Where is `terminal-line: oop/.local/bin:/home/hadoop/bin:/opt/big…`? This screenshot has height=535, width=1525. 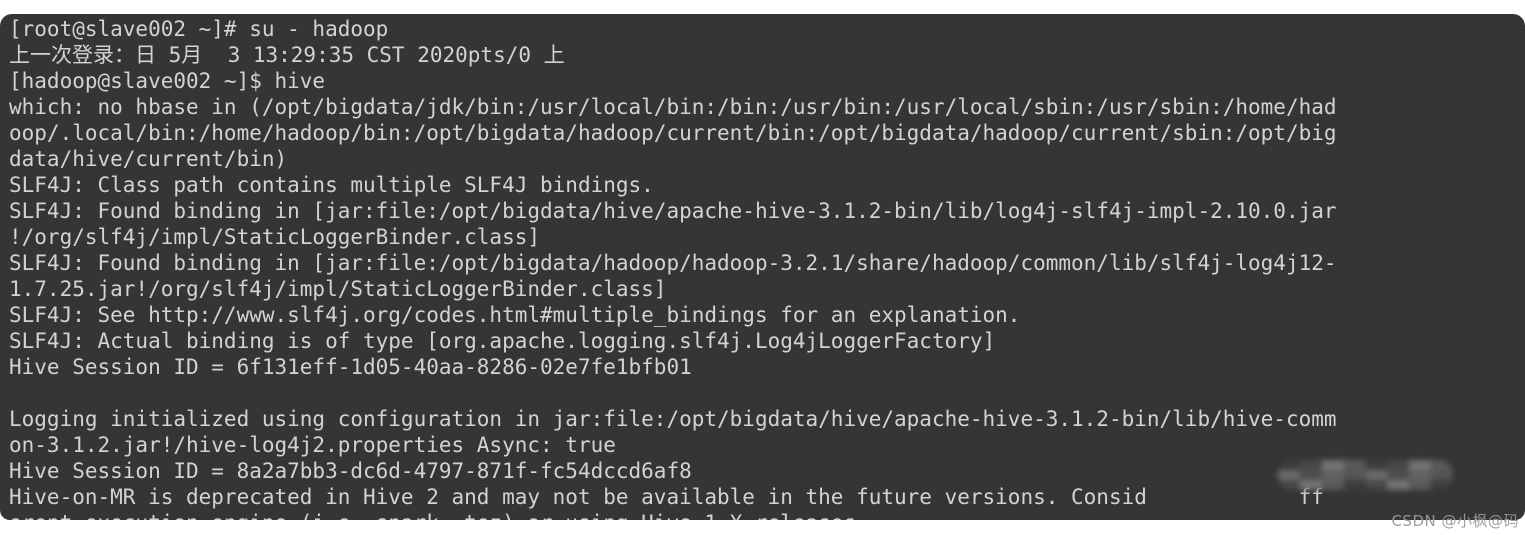
terminal-line: oop/.local/bin:/home/hadoop/bin:/opt/big… is located at coordinates (673, 133).